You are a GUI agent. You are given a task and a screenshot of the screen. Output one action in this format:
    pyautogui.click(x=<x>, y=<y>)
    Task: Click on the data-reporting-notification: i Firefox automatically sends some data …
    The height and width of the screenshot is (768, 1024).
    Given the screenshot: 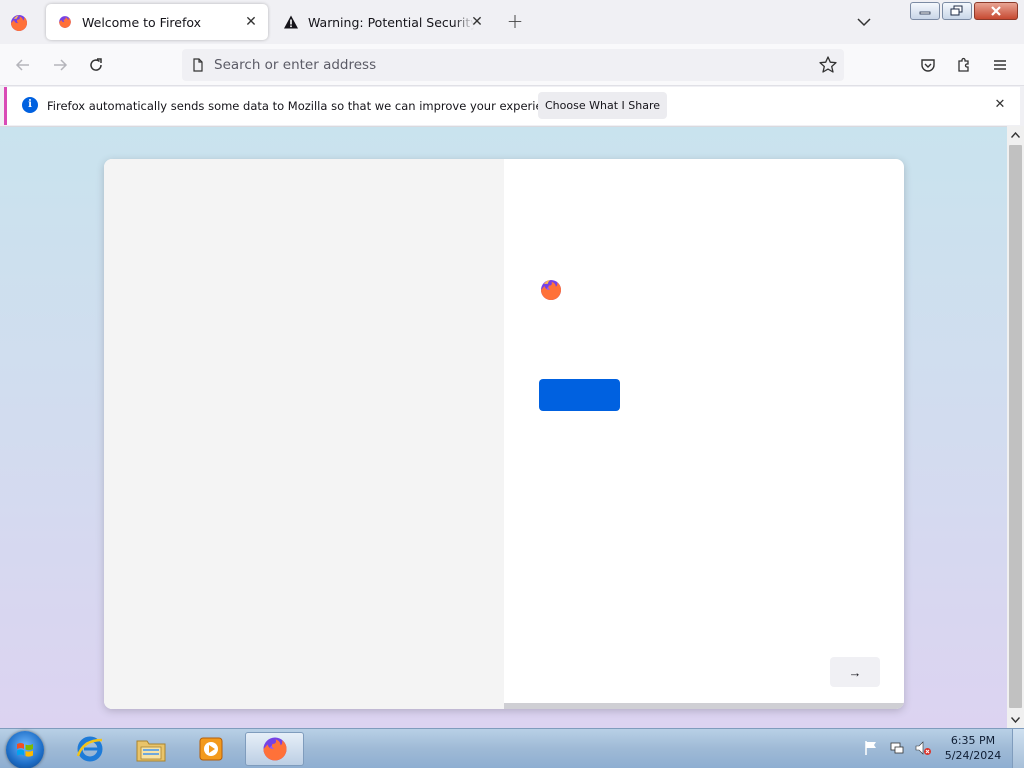 What is the action you would take?
    pyautogui.click(x=512, y=106)
    